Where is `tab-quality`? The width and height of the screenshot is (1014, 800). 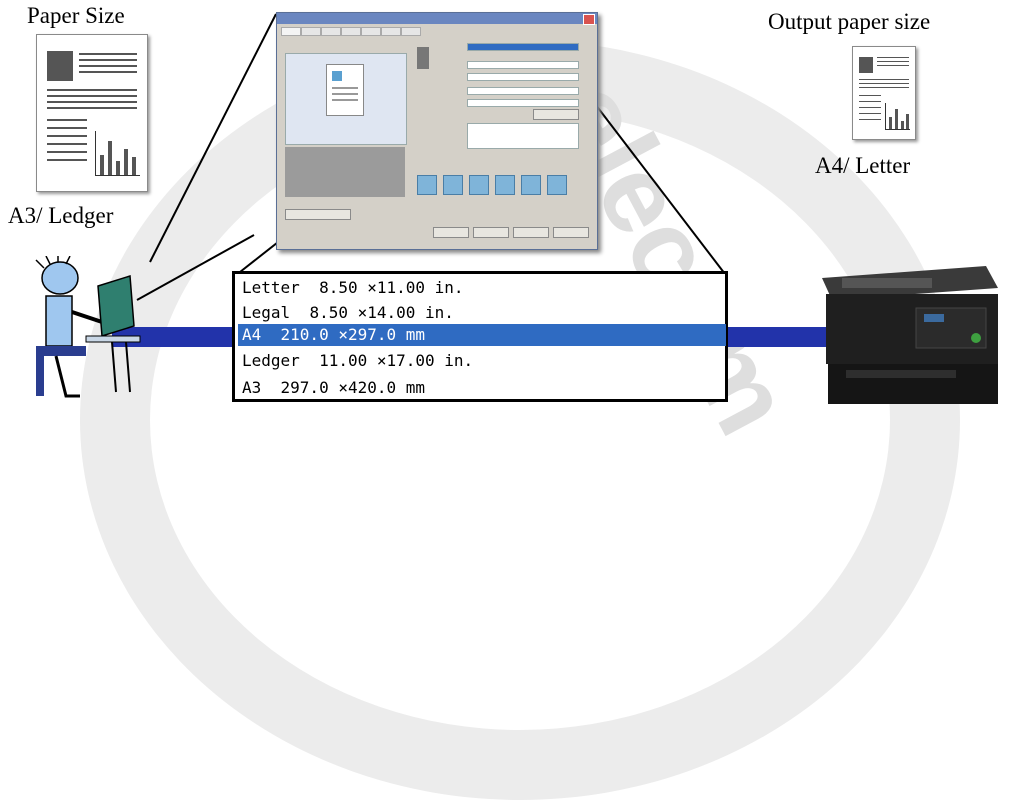
tab-quality is located at coordinates (351, 31).